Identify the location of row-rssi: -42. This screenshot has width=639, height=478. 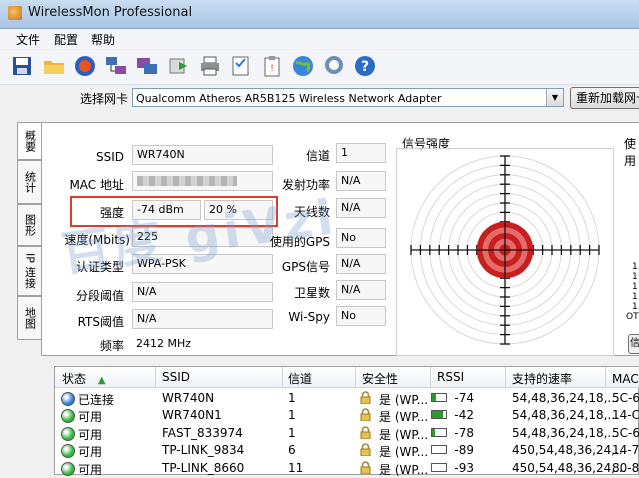
(464, 415).